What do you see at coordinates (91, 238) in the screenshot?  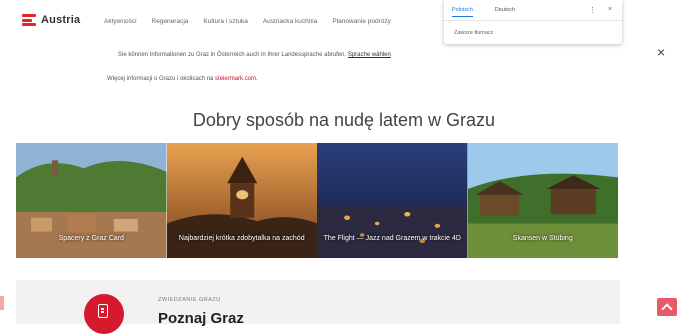 I see `tile-caption: Spacery z Graz Card` at bounding box center [91, 238].